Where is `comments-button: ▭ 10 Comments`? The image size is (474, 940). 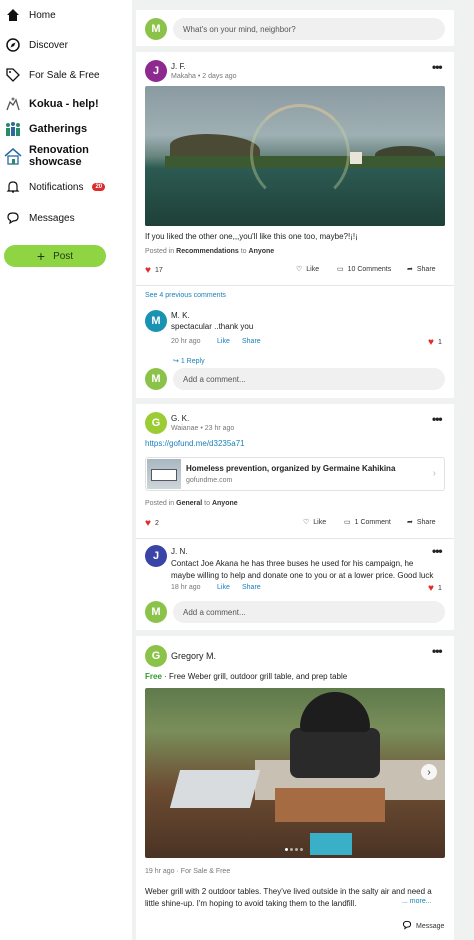
comments-button: ▭ 10 Comments is located at coordinates (364, 269).